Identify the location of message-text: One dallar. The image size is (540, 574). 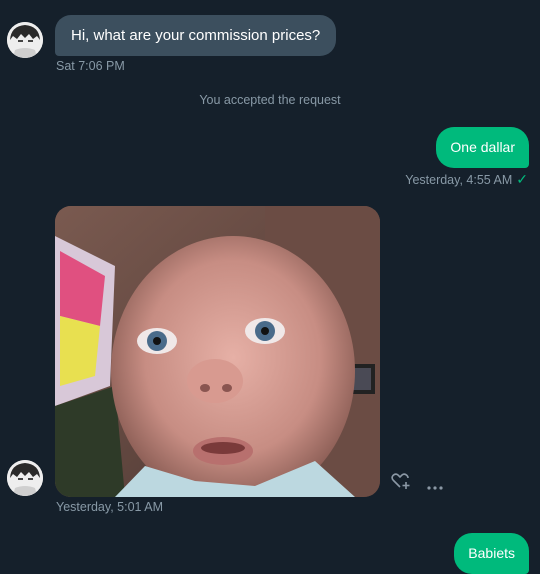
(482, 147).